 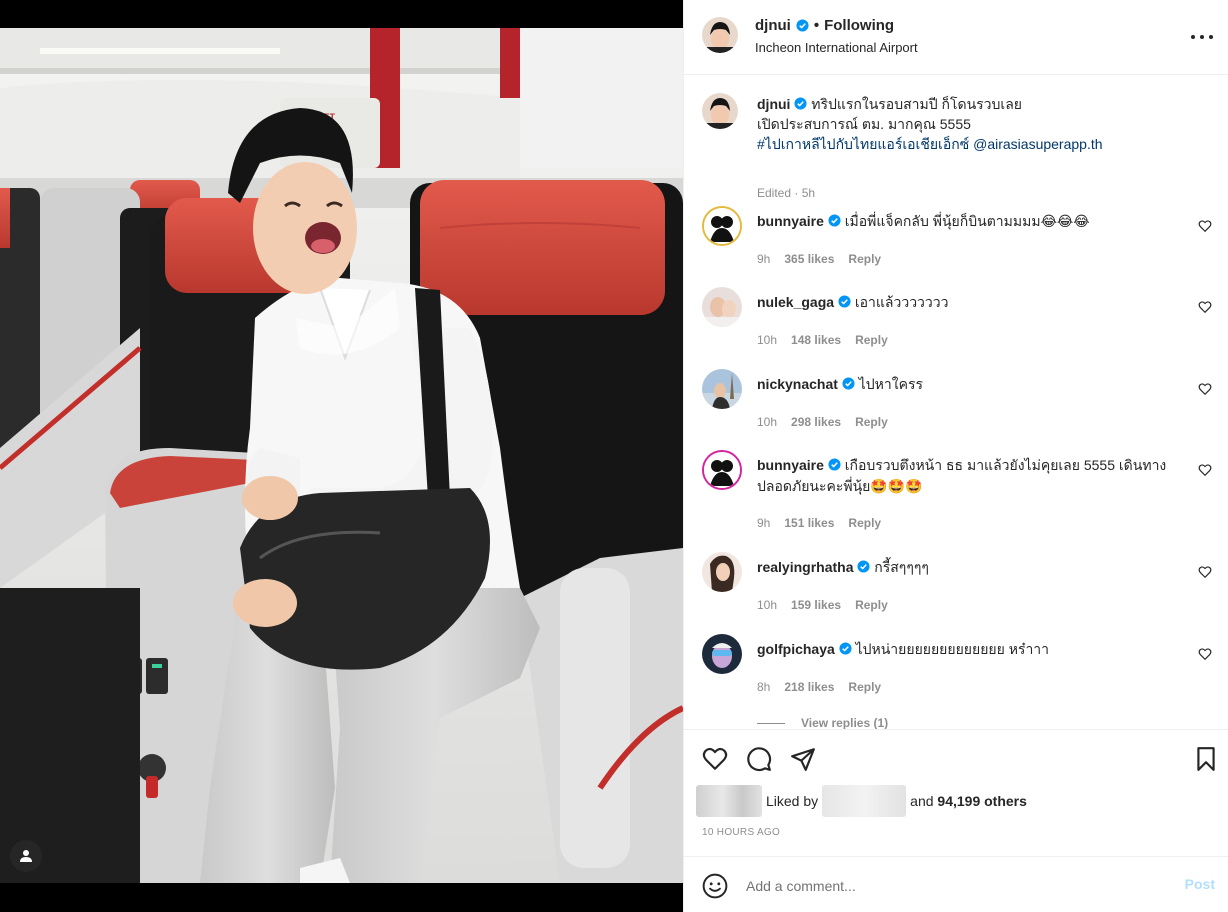 What do you see at coordinates (967, 567) in the screenshot?
I see `comment-text: realyingrhatha กรี้สๆๆๆๆ` at bounding box center [967, 567].